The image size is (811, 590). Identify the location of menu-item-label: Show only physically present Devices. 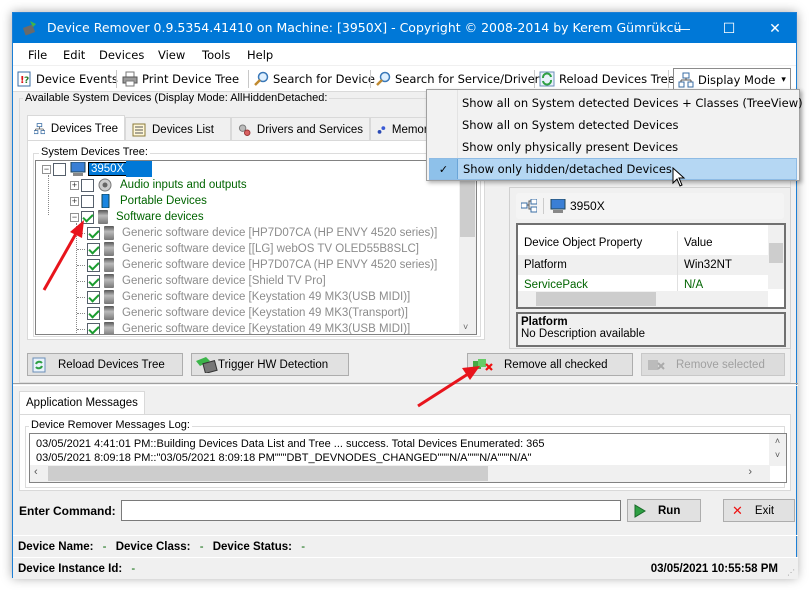
(570, 147).